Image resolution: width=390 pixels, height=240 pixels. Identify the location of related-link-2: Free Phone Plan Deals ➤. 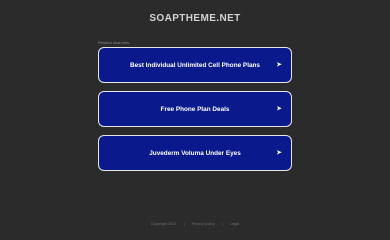
(195, 109).